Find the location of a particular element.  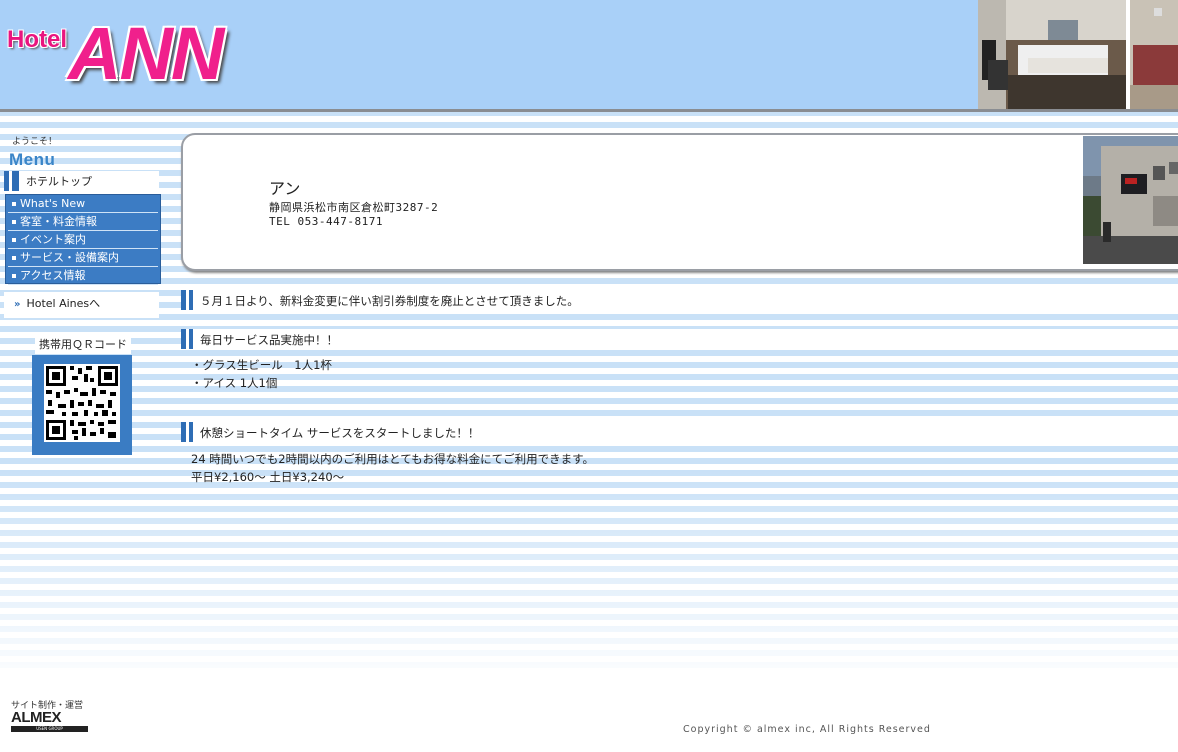

daily-service-body: ・グラス生ビール 1人1杯 ・アイス 1人1個 is located at coordinates (261, 374).